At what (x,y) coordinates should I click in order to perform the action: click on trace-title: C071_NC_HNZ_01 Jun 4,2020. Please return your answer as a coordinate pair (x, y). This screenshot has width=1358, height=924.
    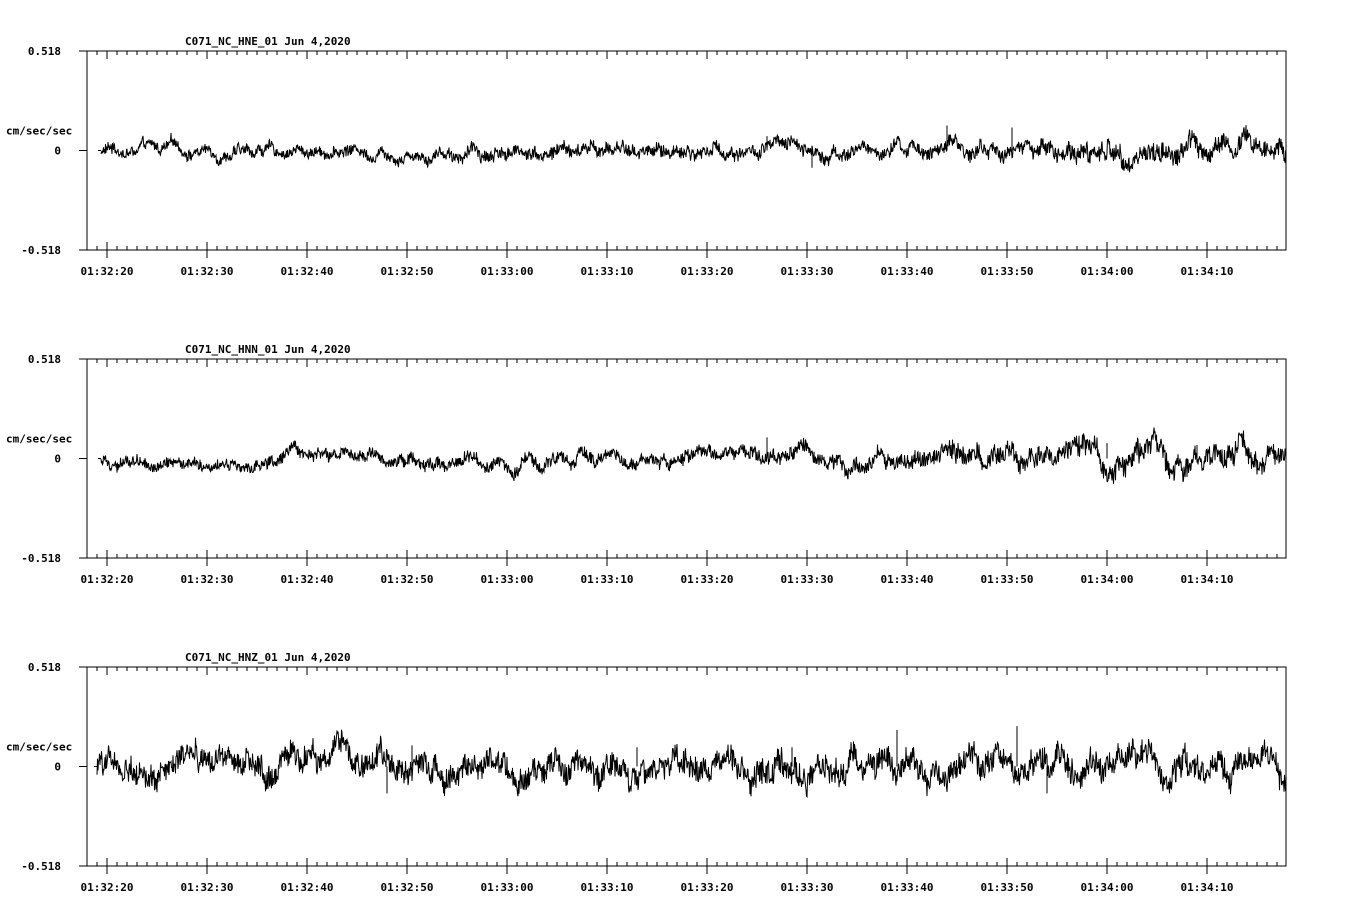
    Looking at the image, I should click on (268, 657).